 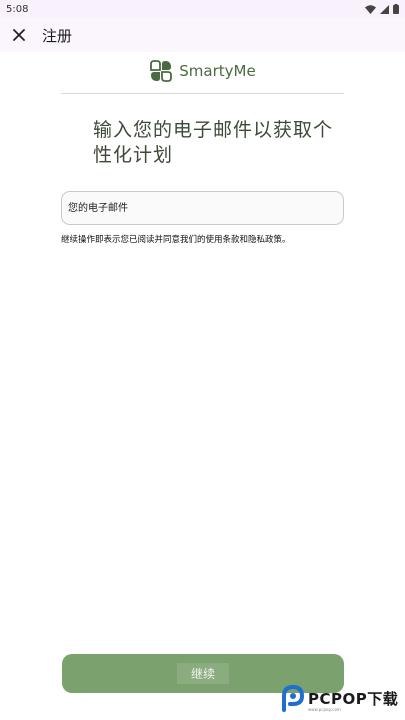 What do you see at coordinates (202, 208) in the screenshot?
I see `email-field` at bounding box center [202, 208].